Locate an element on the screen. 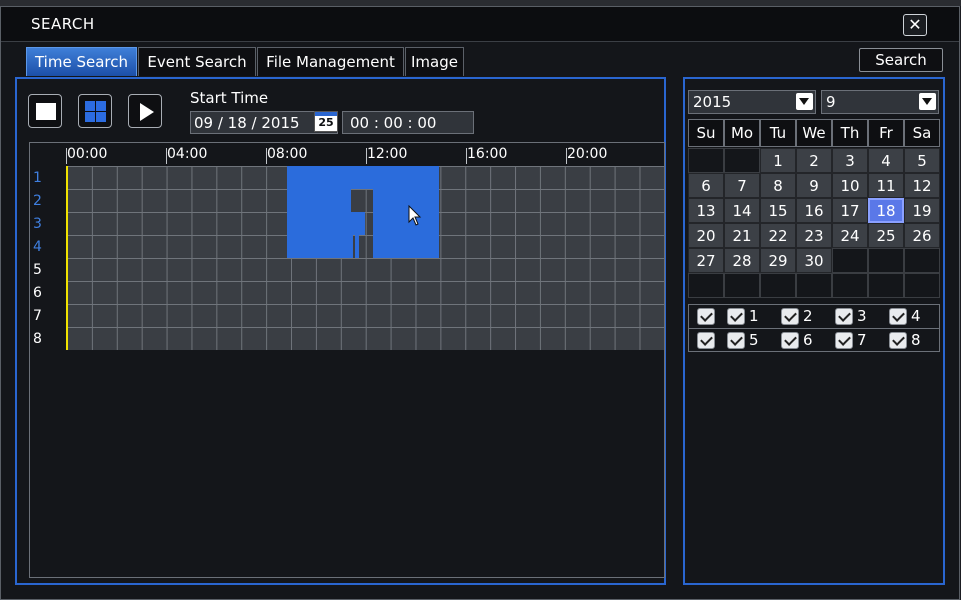  tab-image: Image is located at coordinates (434, 61).